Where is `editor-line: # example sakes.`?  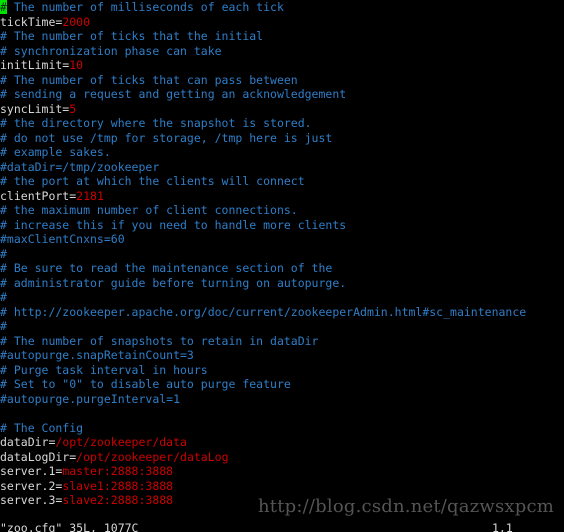
editor-line: # example sakes. is located at coordinates (282, 152).